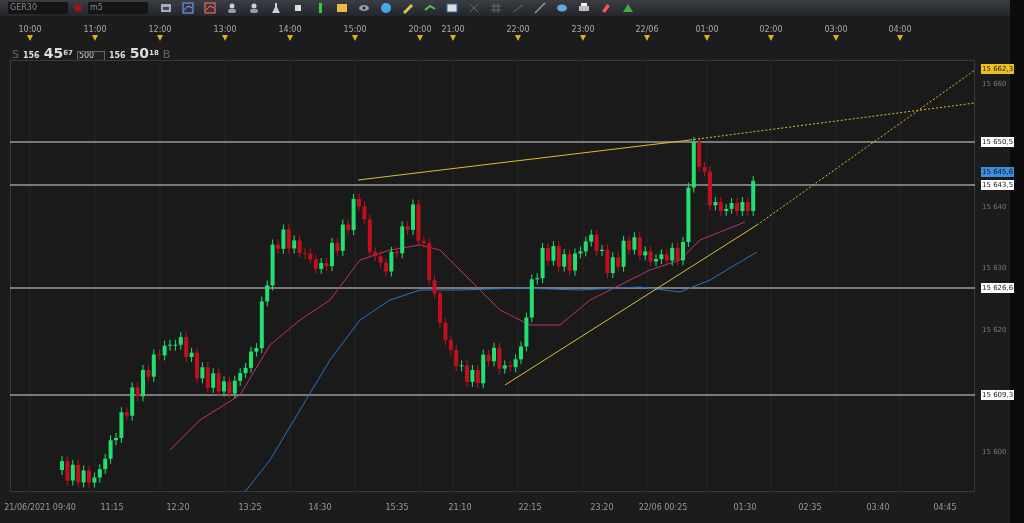  I want to click on time-label: 03:00, so click(836, 30).